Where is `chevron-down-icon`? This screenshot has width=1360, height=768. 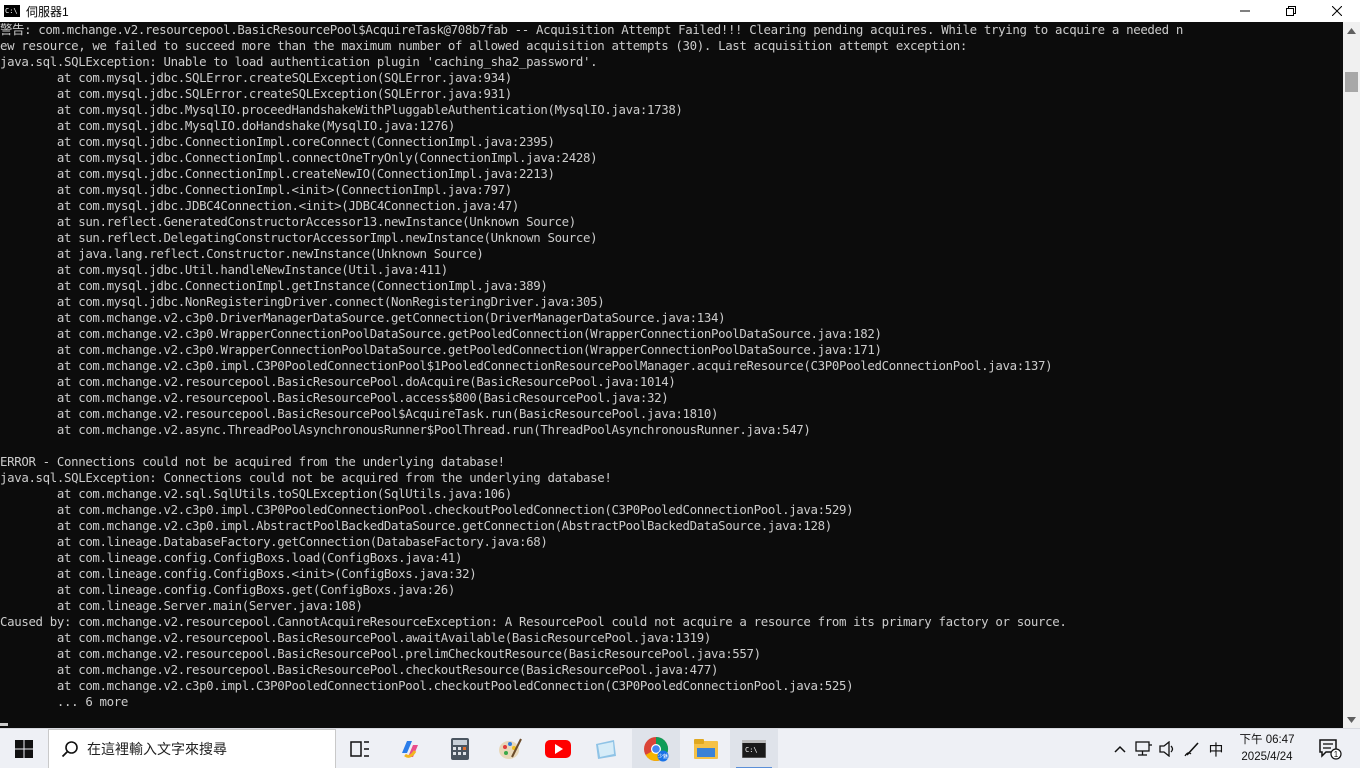
chevron-down-icon is located at coordinates (1351, 719).